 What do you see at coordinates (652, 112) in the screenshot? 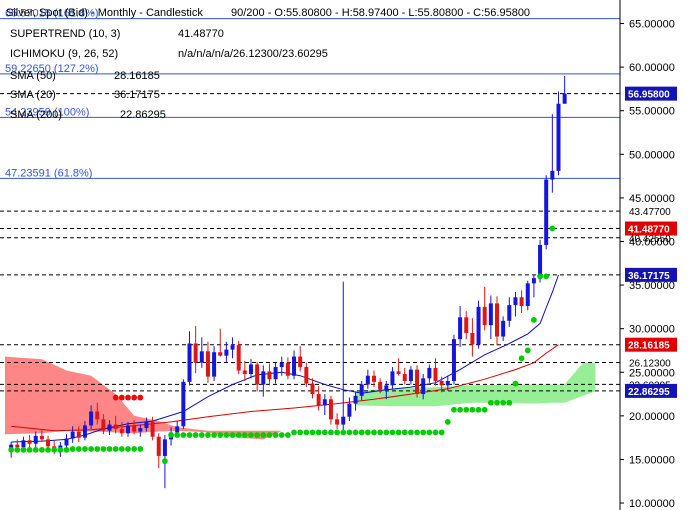
I see `price-tick-label: 55.00000` at bounding box center [652, 112].